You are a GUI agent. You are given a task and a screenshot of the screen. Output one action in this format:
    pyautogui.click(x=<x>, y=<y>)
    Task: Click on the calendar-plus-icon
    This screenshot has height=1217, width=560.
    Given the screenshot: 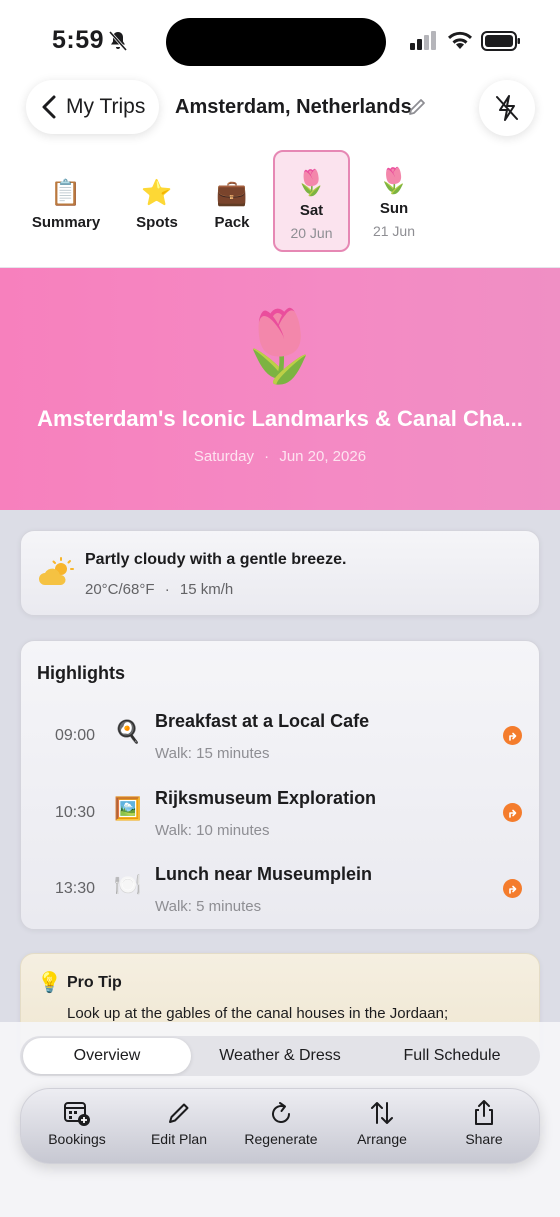 What is the action you would take?
    pyautogui.click(x=77, y=1114)
    